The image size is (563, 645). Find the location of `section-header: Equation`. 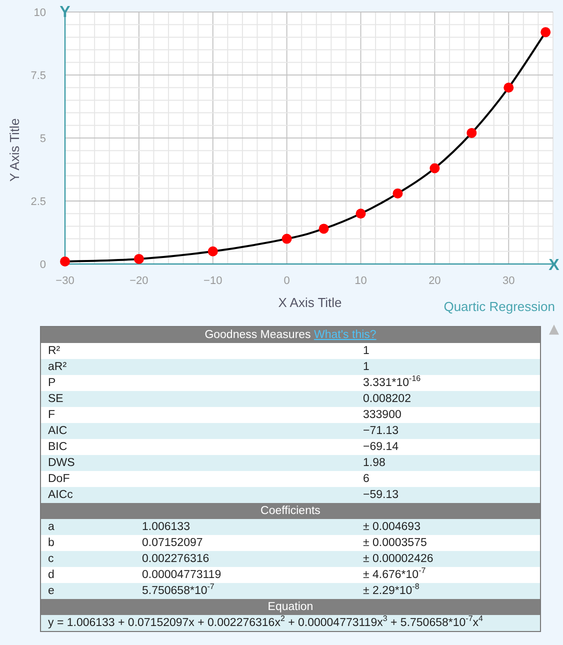

section-header: Equation is located at coordinates (290, 607).